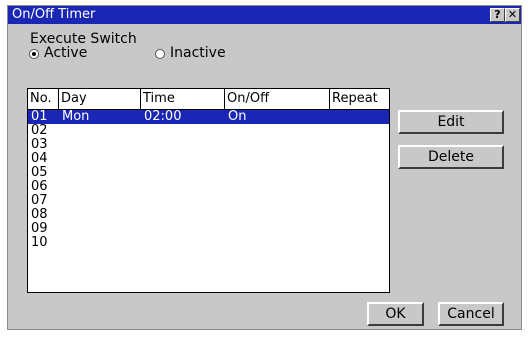  What do you see at coordinates (208, 173) in the screenshot?
I see `table-row: 05` at bounding box center [208, 173].